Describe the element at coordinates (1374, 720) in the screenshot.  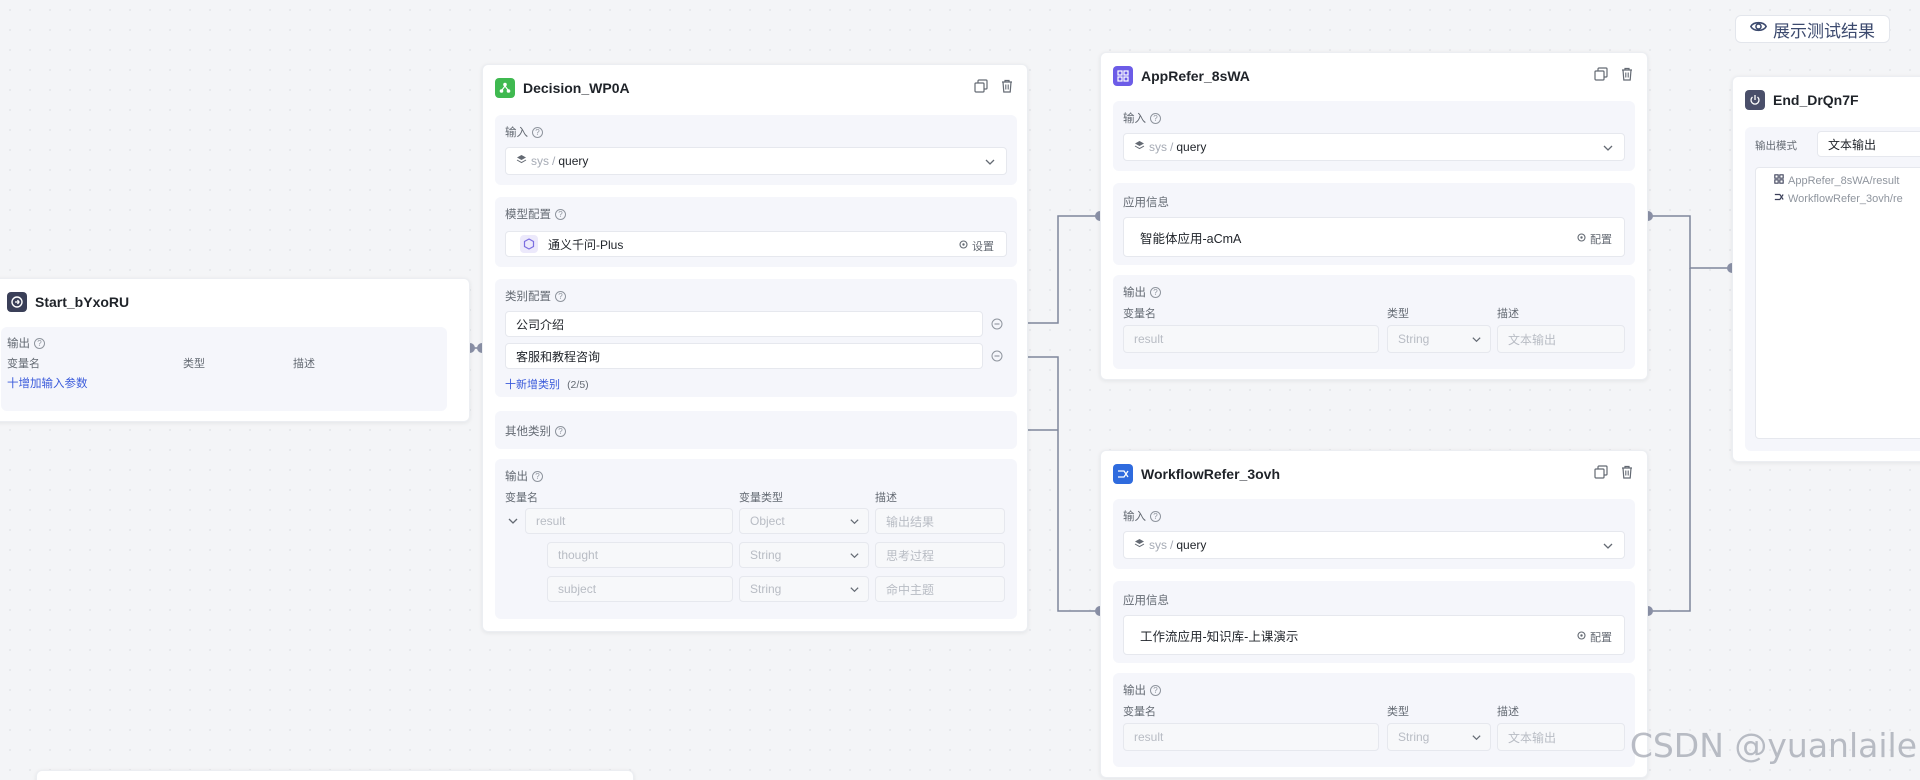
I see `workflow-output-section: 输出 ? 变量名 类型 描述 result String 文本输出` at that location.